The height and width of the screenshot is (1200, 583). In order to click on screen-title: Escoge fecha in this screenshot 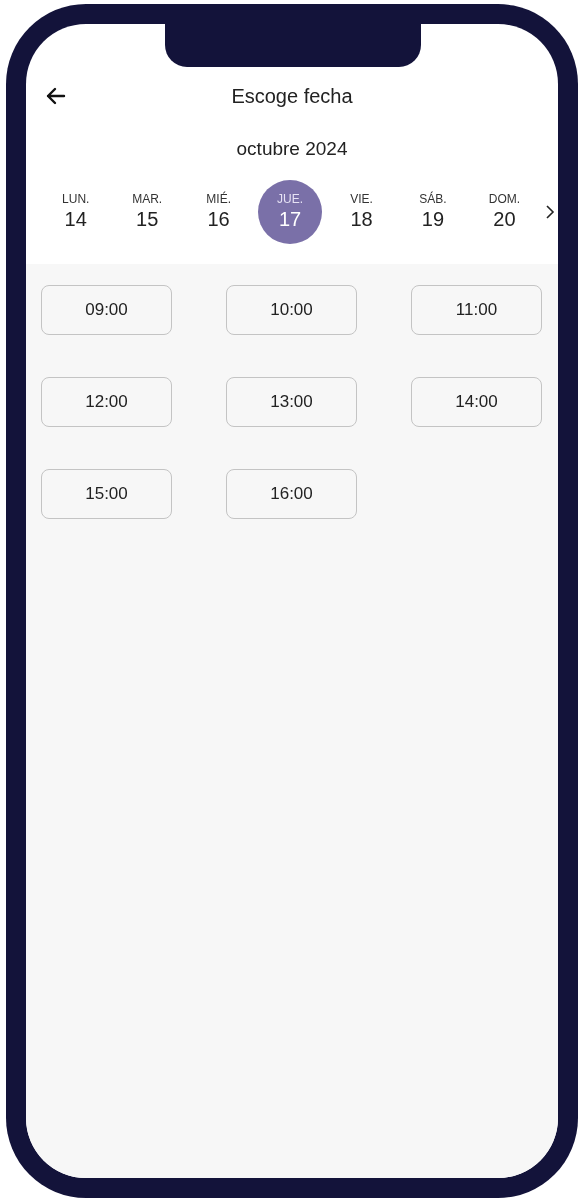, I will do `click(292, 96)`.